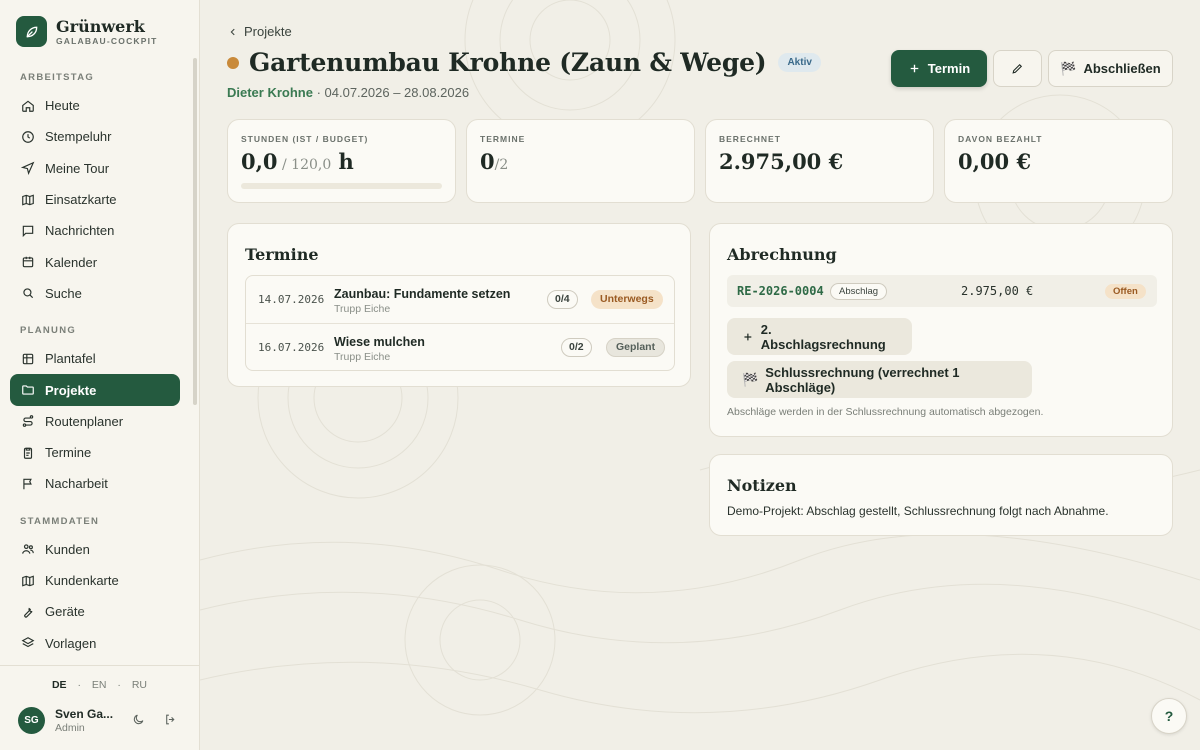 The image size is (1200, 750). What do you see at coordinates (95, 105) in the screenshot?
I see `sidebar-item-heute: Heute` at bounding box center [95, 105].